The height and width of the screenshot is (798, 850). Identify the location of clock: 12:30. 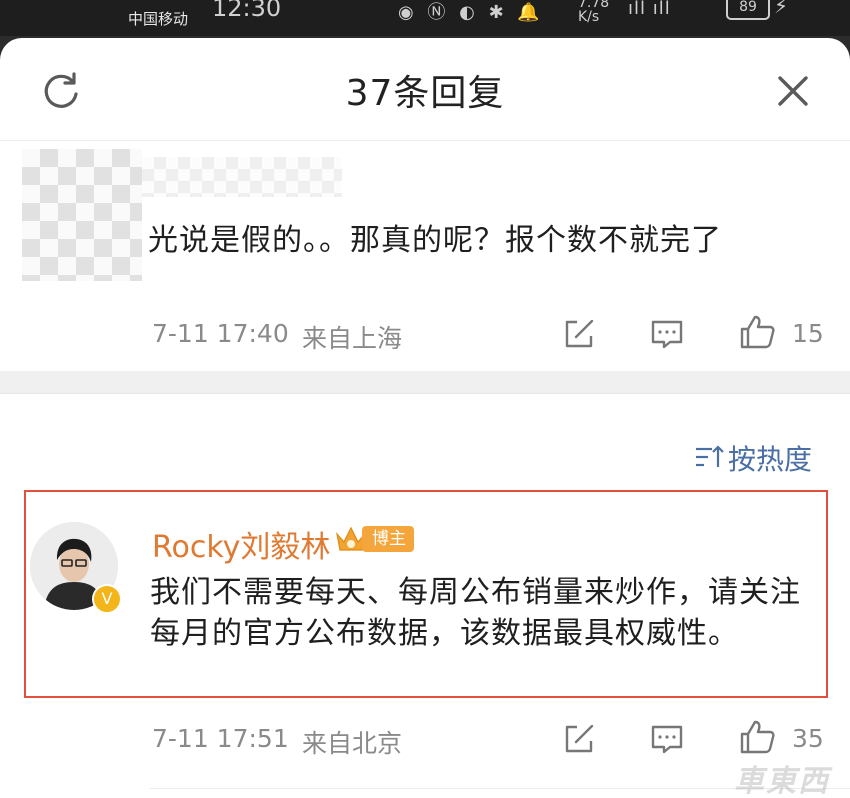
(247, 11).